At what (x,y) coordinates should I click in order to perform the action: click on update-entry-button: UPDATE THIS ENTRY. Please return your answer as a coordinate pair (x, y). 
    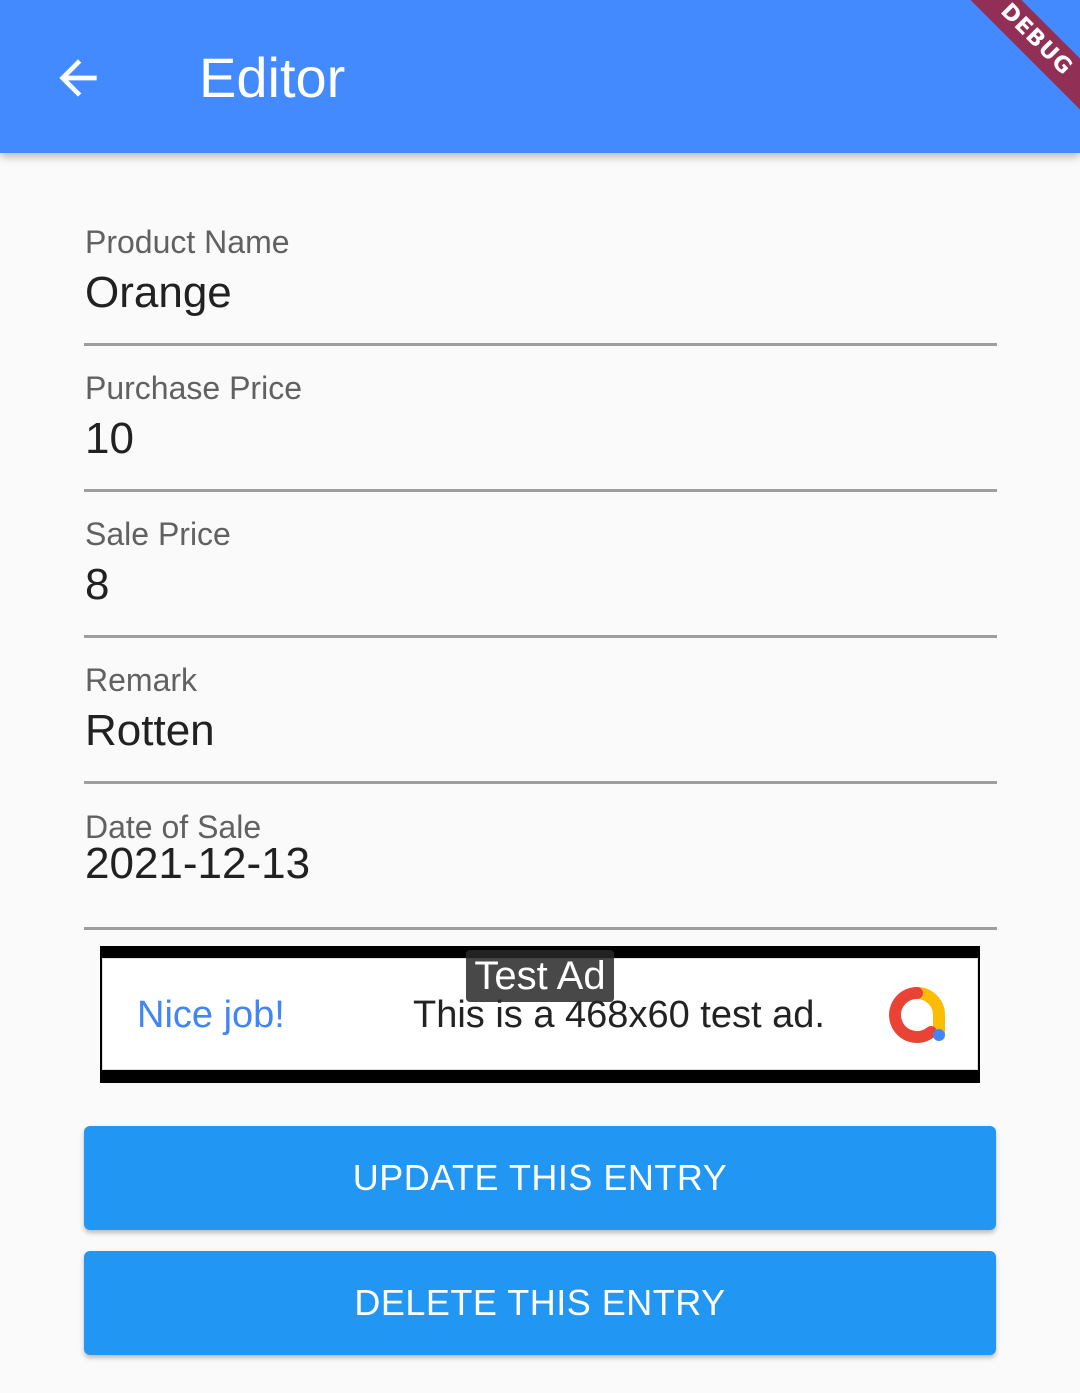
    Looking at the image, I should click on (540, 1178).